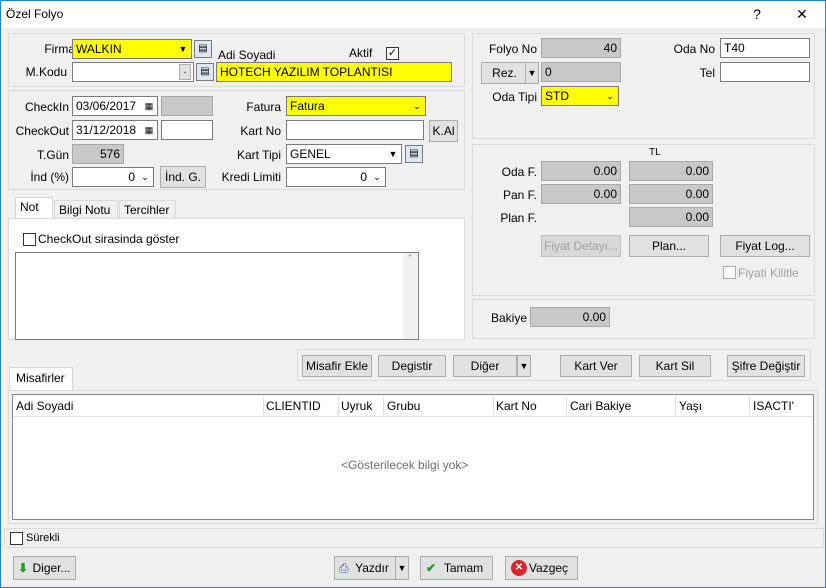  Describe the element at coordinates (115, 130) in the screenshot. I see `checkout-date-input: 31/12/2018 ▦` at that location.